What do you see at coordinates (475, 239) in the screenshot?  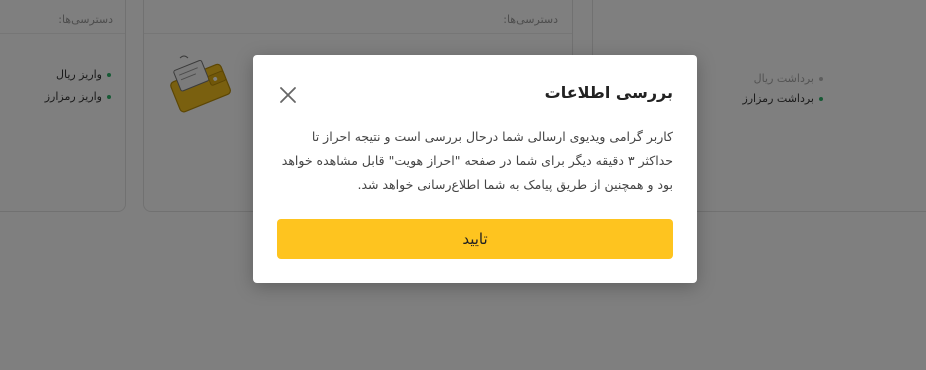 I see `confirm-button: تایید` at bounding box center [475, 239].